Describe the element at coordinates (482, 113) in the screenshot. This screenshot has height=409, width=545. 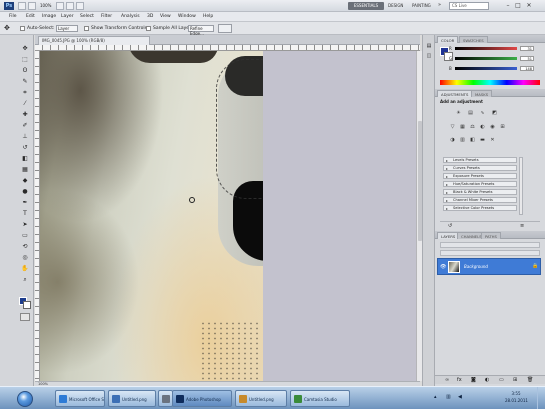
I see `curves-icon: ∿` at that location.